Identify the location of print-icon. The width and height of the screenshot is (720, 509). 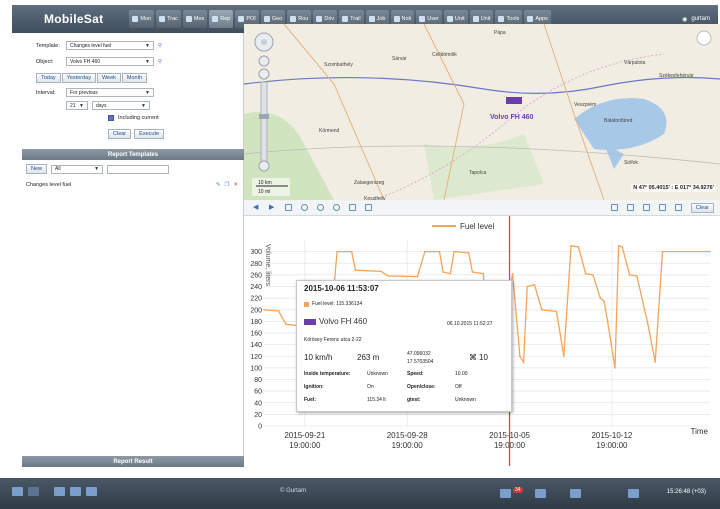
(678, 207).